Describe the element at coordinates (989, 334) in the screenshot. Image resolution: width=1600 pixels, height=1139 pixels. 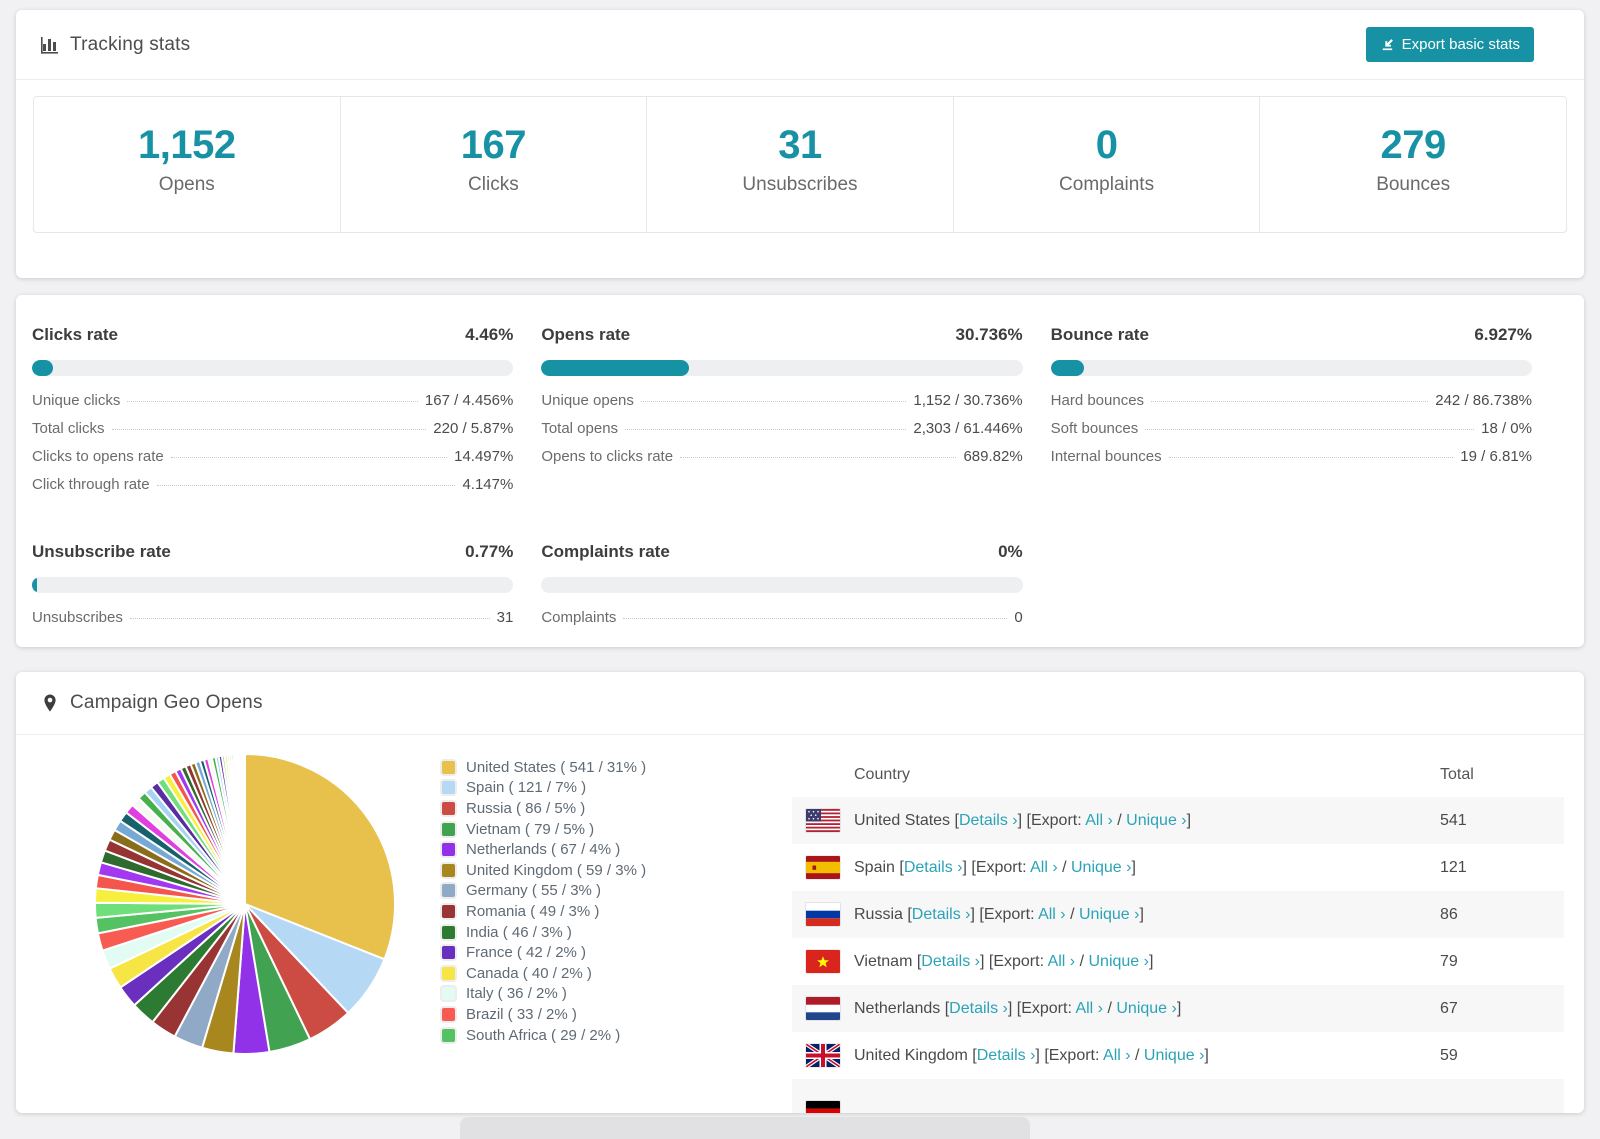
I see `rate-panel-value: 30.736%` at that location.